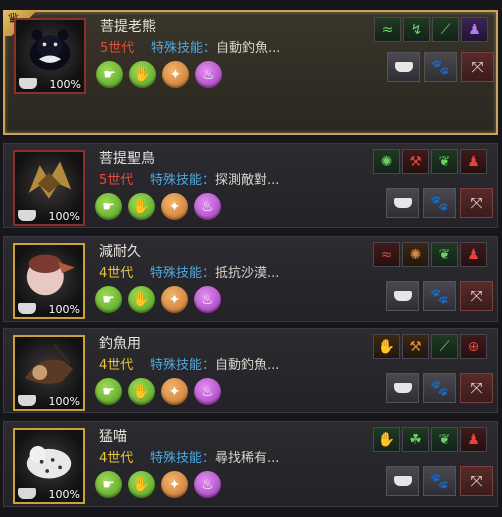  Describe the element at coordinates (430, 254) in the screenshot. I see `skill-icons: ≈ ✺ ❦ ♟` at that location.